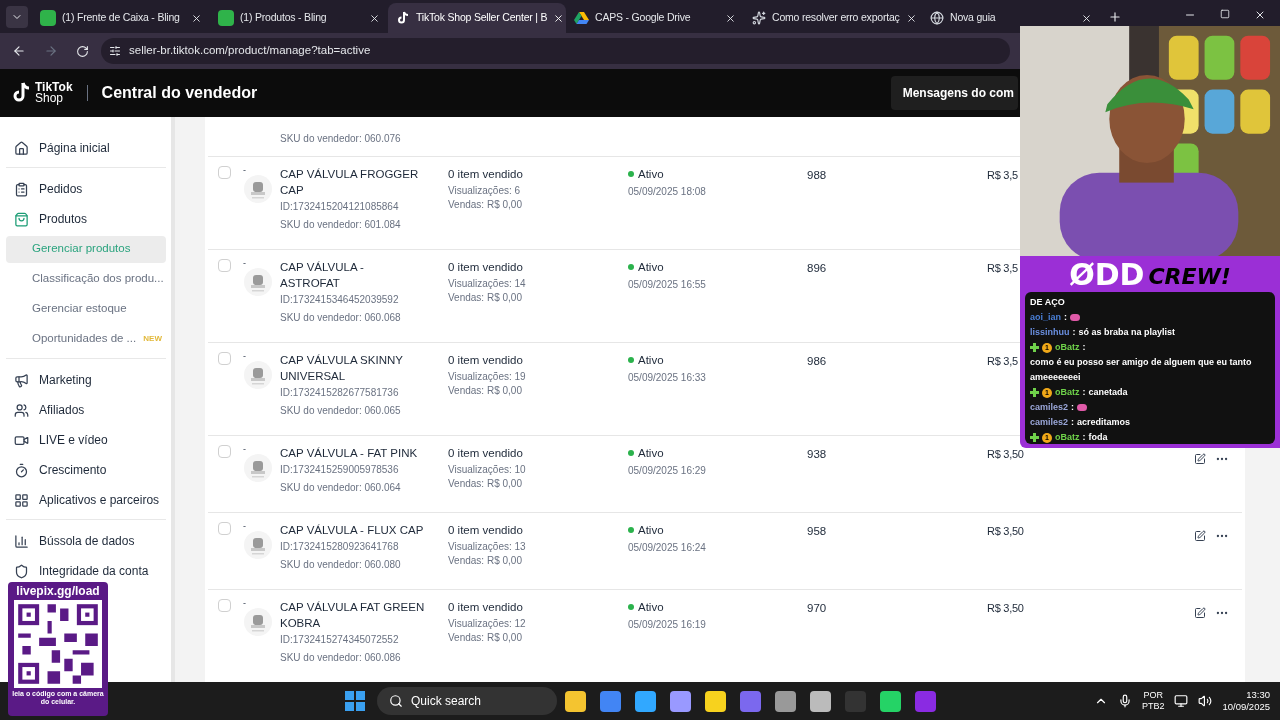  I want to click on product-name: CAP VÁLVULA - FAT PINK, so click(353, 453).